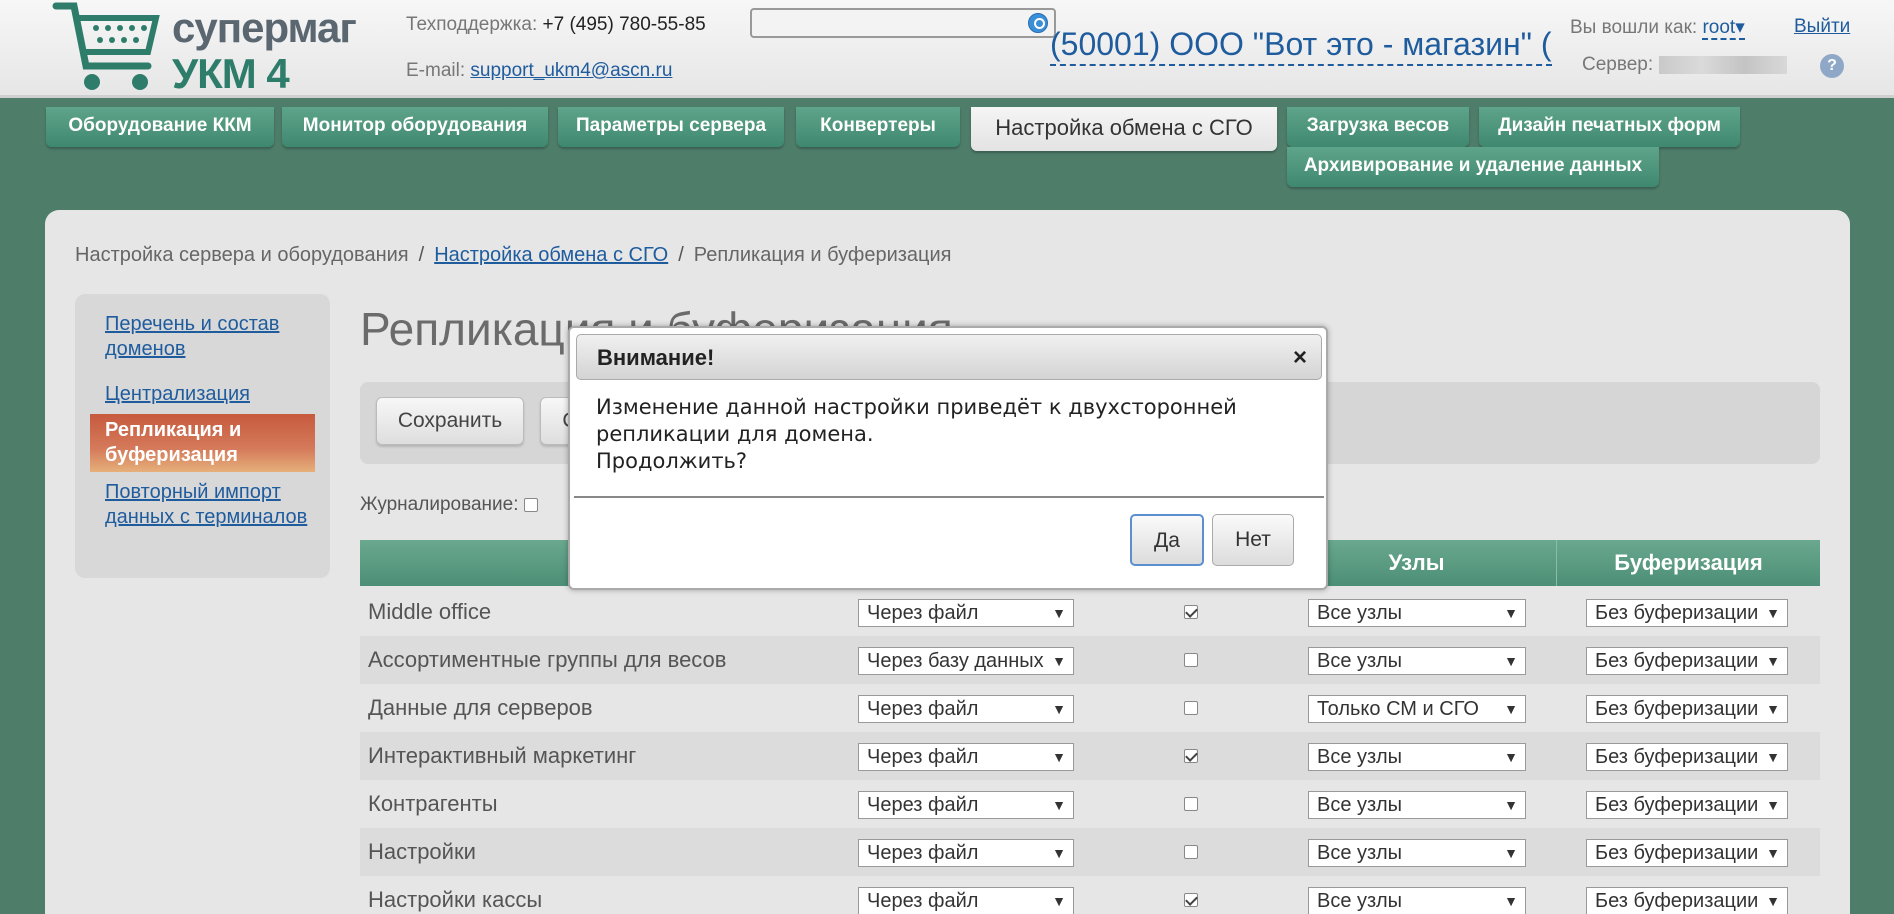 The image size is (1894, 914). What do you see at coordinates (1253, 540) in the screenshot?
I see `no-button: Нет` at bounding box center [1253, 540].